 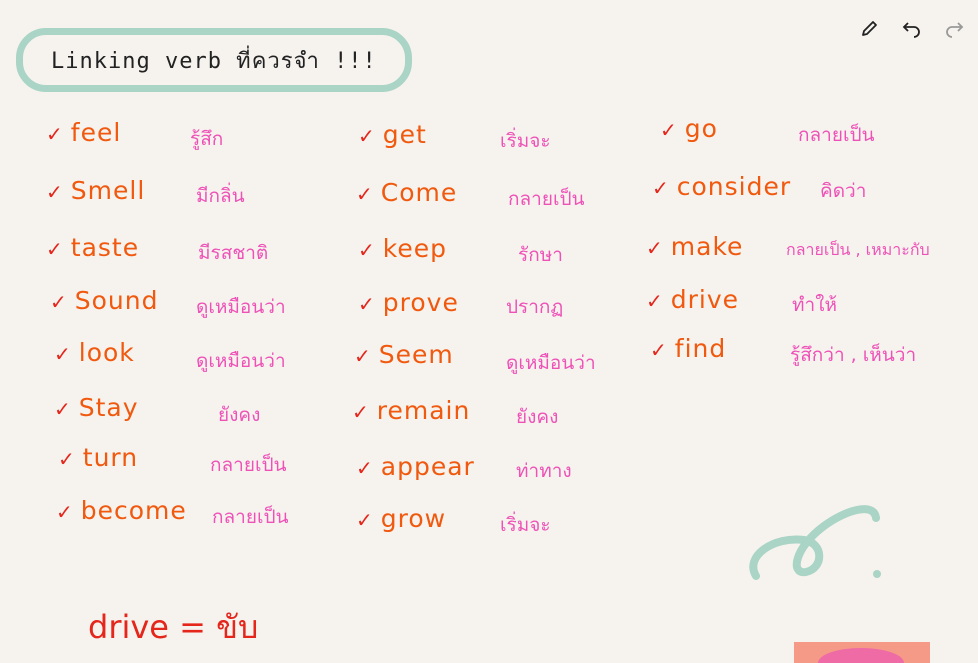 What do you see at coordinates (705, 299) in the screenshot?
I see `verb-en: drive` at bounding box center [705, 299].